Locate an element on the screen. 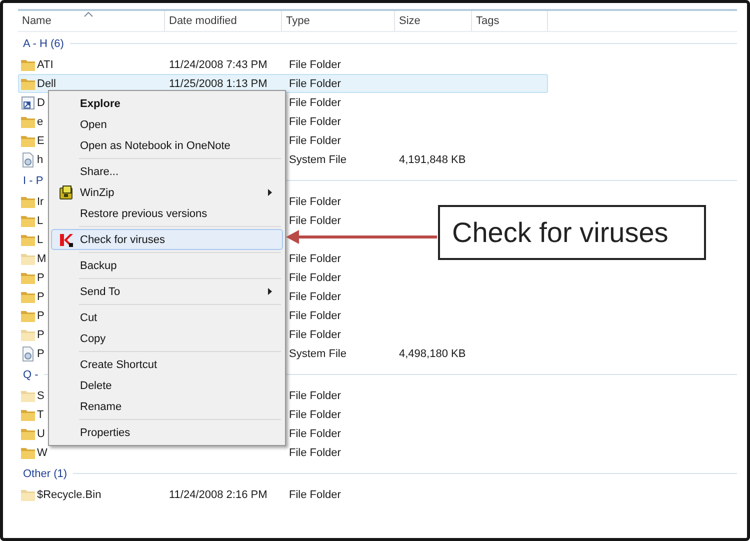 The height and width of the screenshot is (541, 750). file-size: 4,191,848 KB is located at coordinates (432, 160).